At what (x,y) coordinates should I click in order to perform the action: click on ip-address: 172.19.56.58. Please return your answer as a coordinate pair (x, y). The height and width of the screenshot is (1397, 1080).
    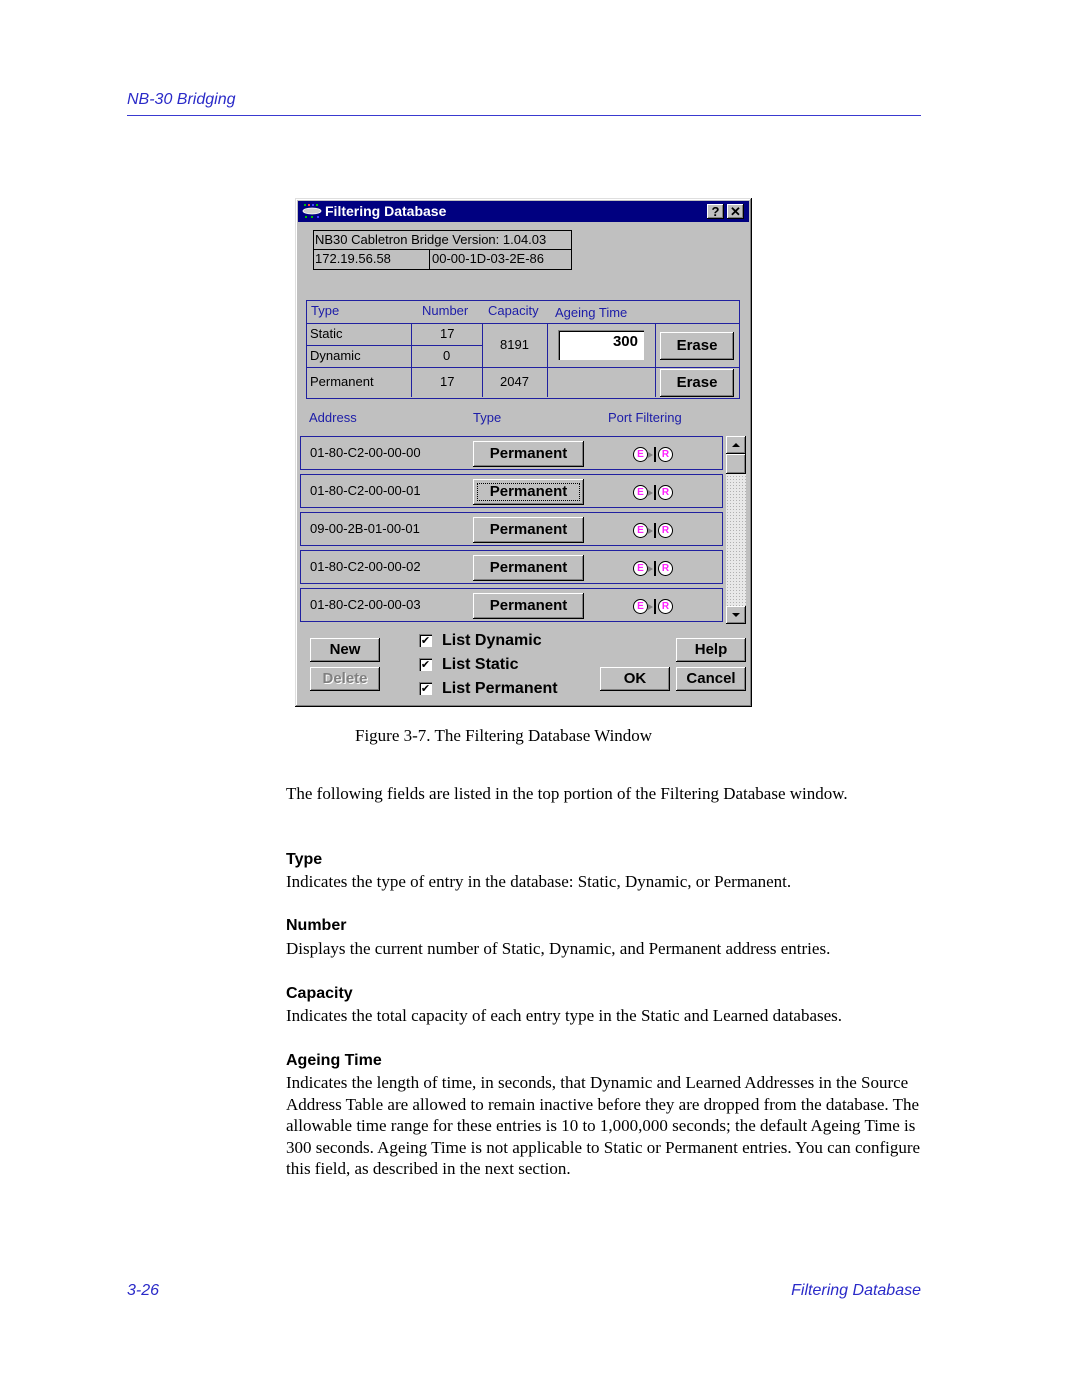
    Looking at the image, I should click on (353, 258).